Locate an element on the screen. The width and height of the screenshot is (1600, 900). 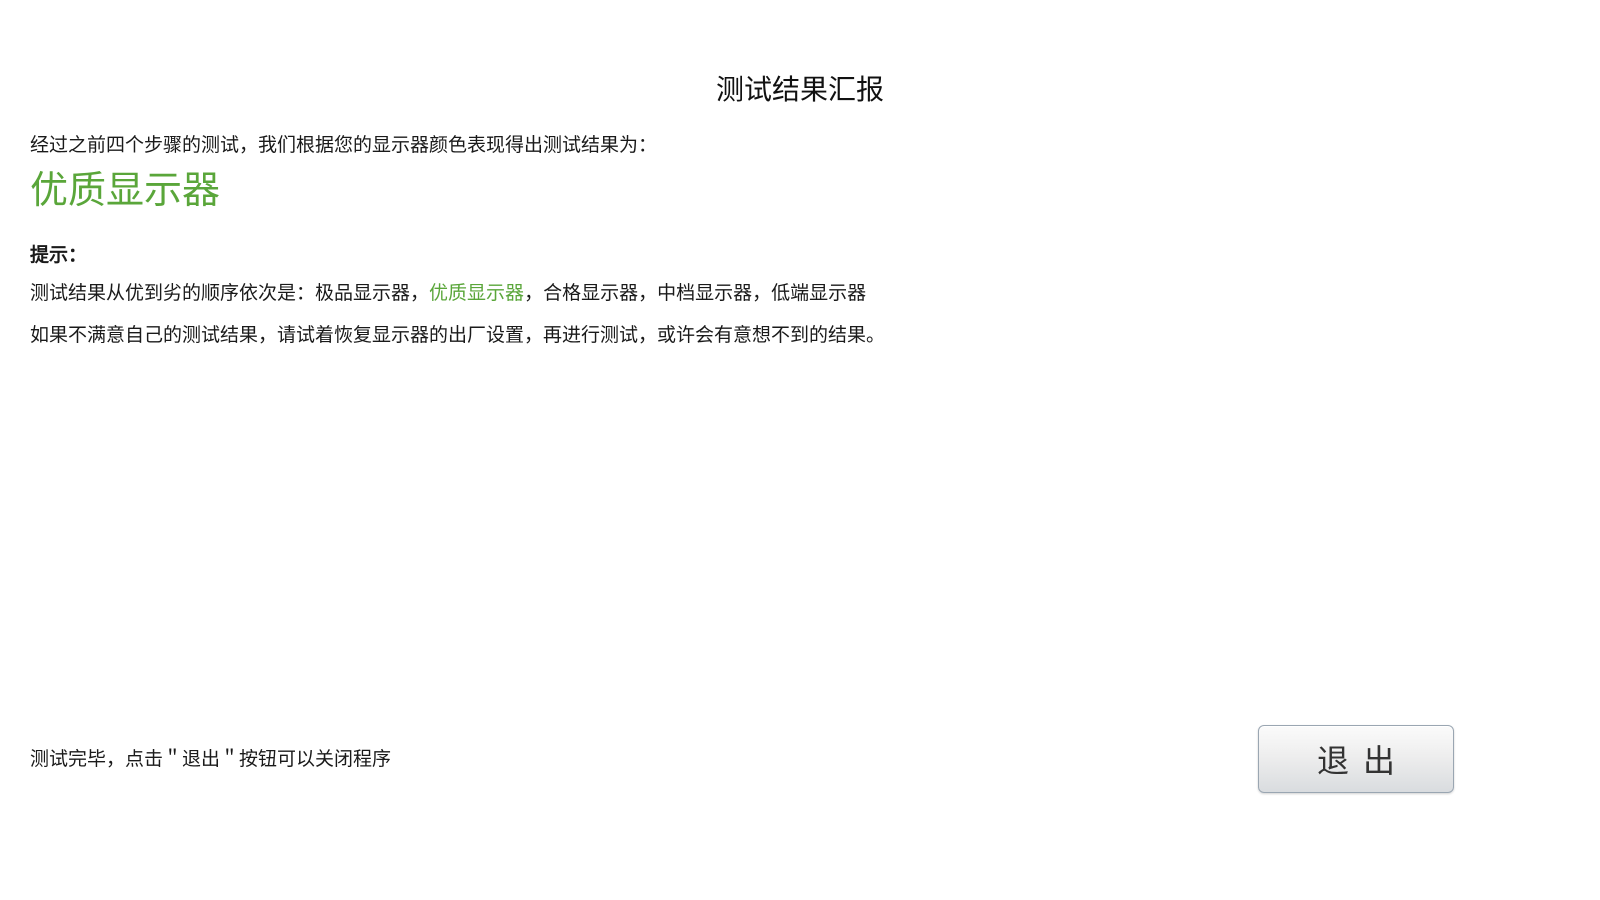
tip-heading: 提示： is located at coordinates (59, 255).